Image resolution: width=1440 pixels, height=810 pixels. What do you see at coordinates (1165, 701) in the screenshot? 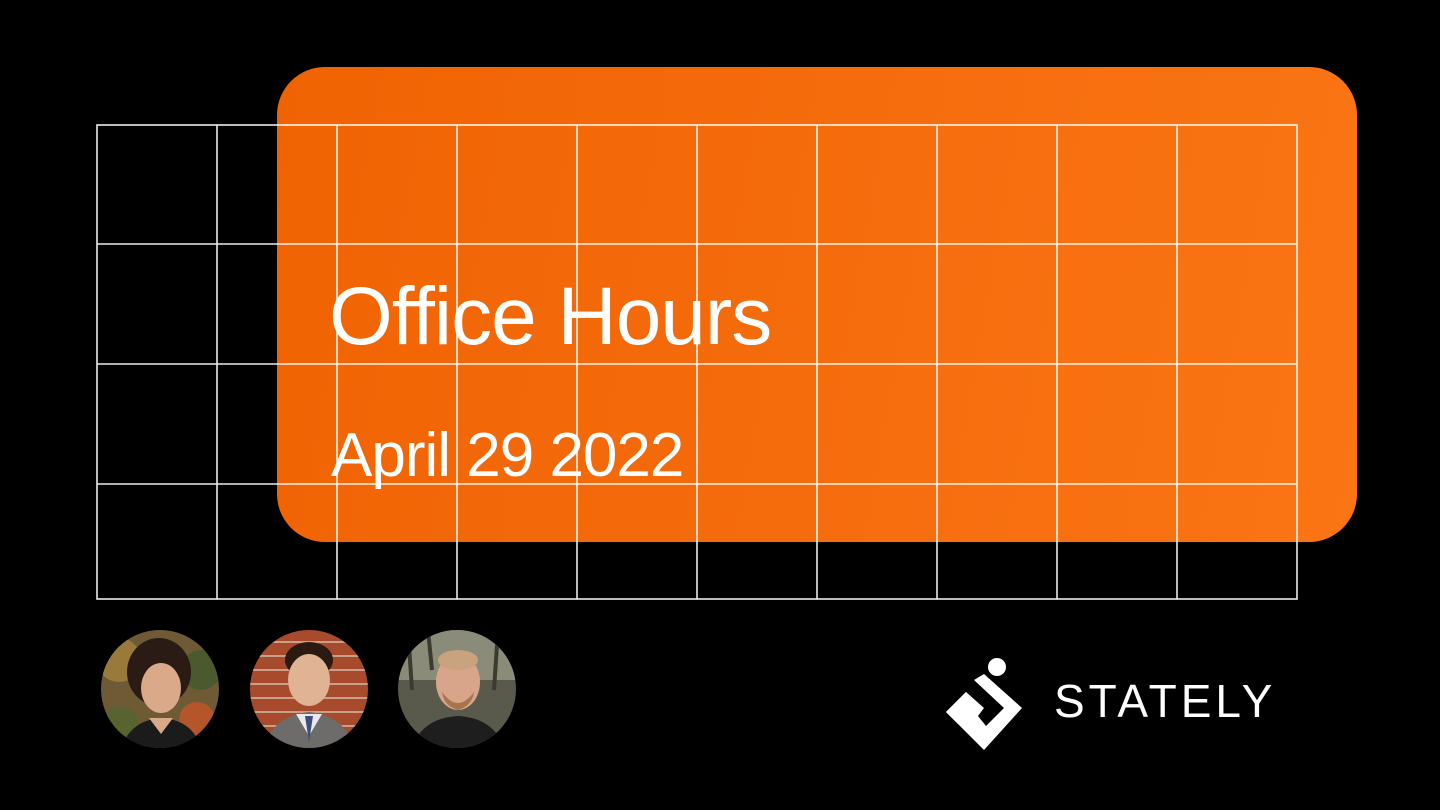
I see `brand-name: STATELY` at bounding box center [1165, 701].